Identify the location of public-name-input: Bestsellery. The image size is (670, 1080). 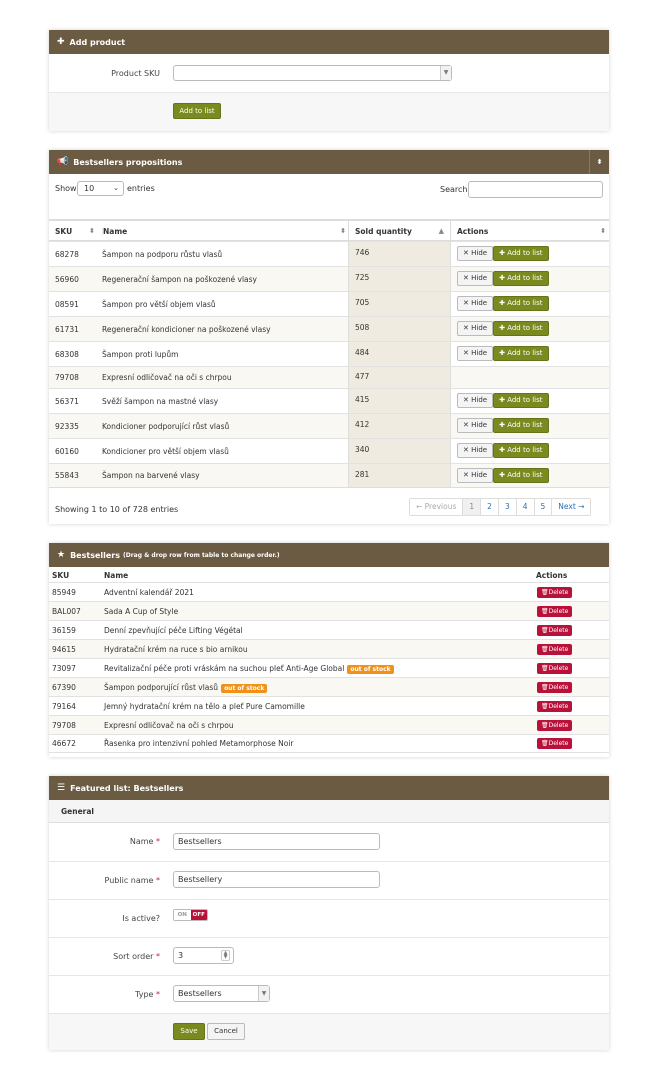
(276, 879).